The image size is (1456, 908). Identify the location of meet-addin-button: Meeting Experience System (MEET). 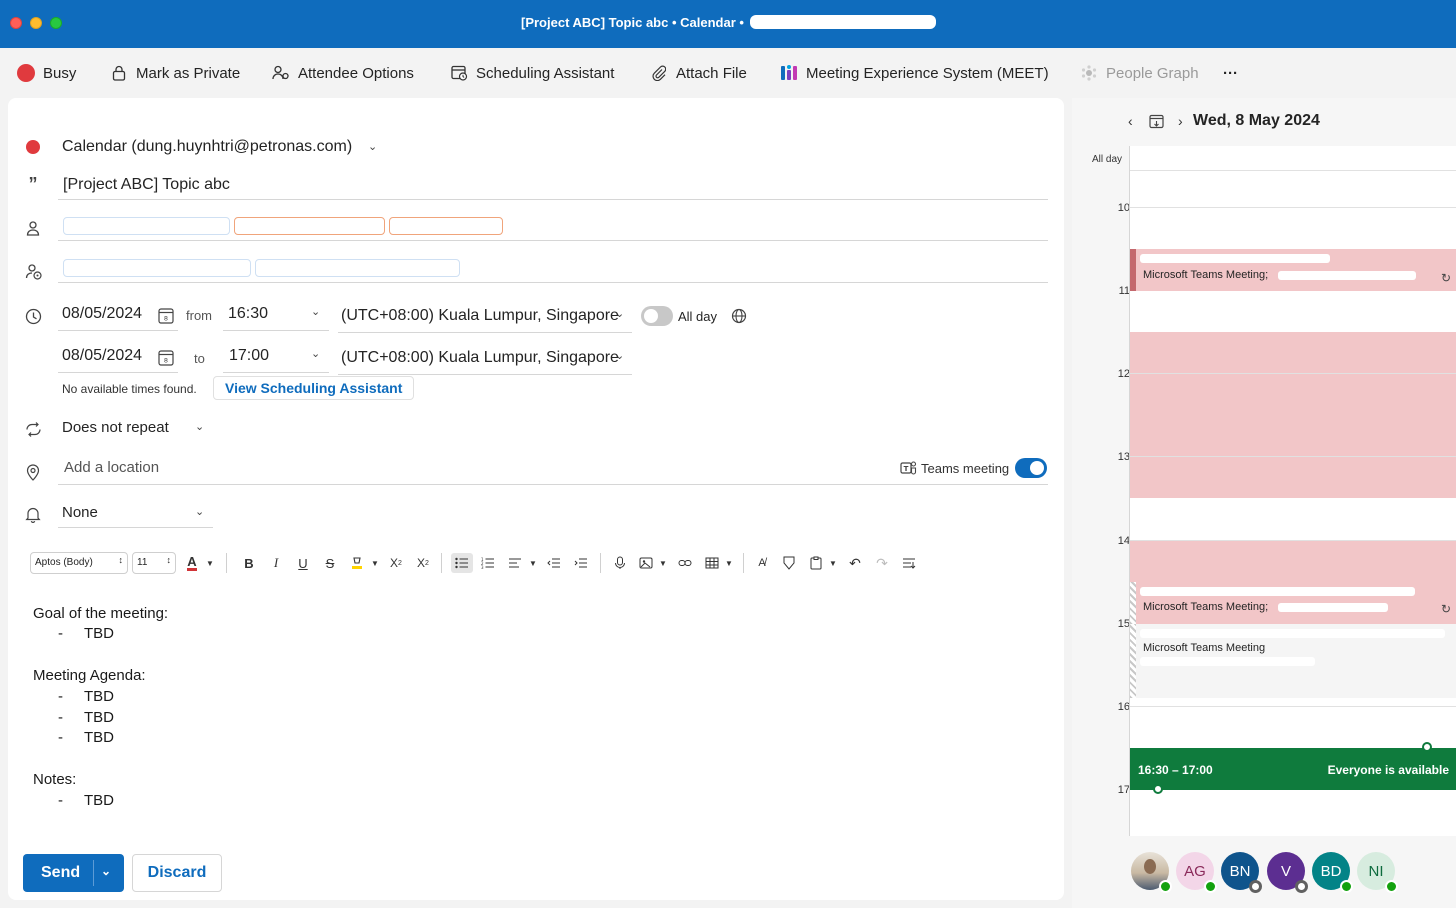
(914, 73).